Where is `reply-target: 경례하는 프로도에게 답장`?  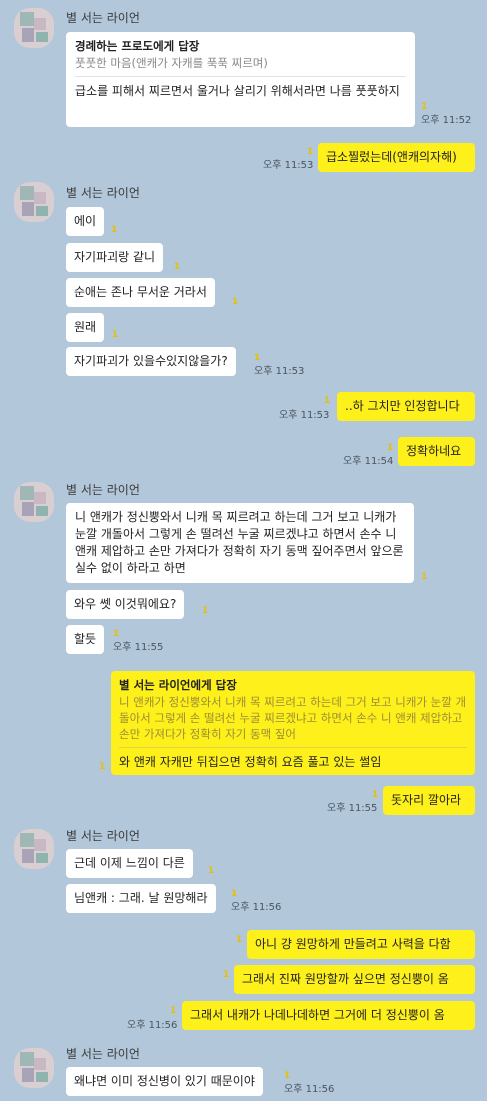
reply-target: 경례하는 프로도에게 답장 is located at coordinates (137, 46).